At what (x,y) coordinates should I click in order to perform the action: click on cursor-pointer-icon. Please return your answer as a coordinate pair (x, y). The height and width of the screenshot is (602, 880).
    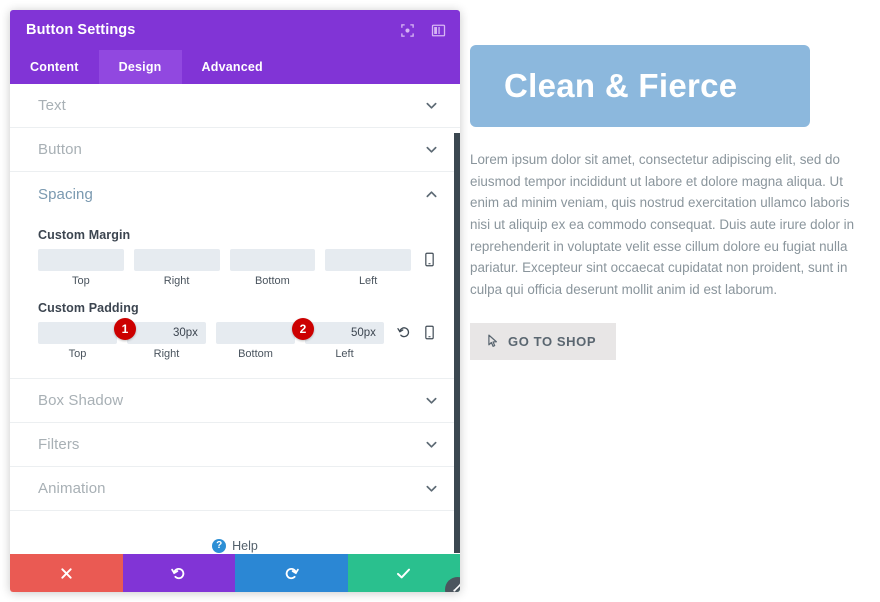
    Looking at the image, I should click on (493, 341).